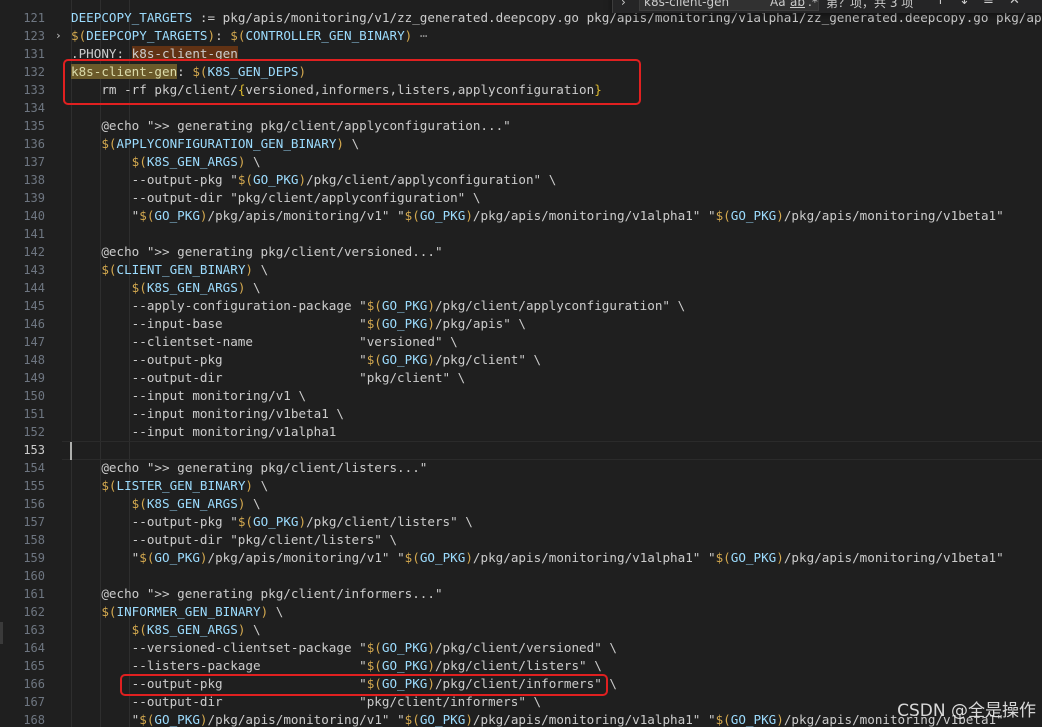 Image resolution: width=1042 pixels, height=727 pixels. I want to click on code-line: 163 $(K8S_GEN_ARGS) \, so click(521, 630).